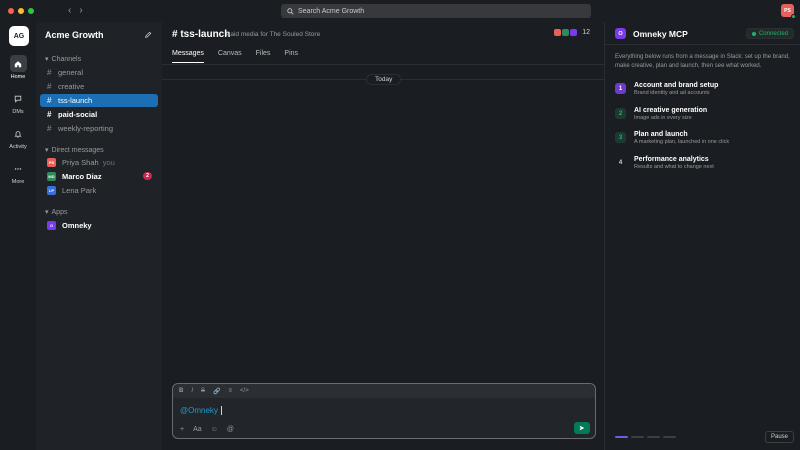 This screenshot has width=800, height=450. I want to click on app-label: Omneky, so click(77, 225).